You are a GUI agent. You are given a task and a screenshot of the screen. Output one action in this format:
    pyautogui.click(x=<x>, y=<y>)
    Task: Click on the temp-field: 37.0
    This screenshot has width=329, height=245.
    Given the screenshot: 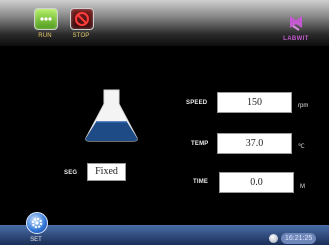 What is the action you would take?
    pyautogui.click(x=254, y=143)
    